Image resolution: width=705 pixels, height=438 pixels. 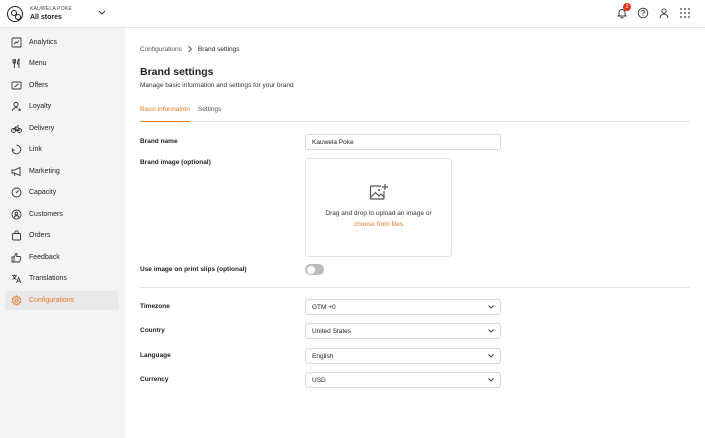 I want to click on sidebar-item-label: Link, so click(x=35, y=149).